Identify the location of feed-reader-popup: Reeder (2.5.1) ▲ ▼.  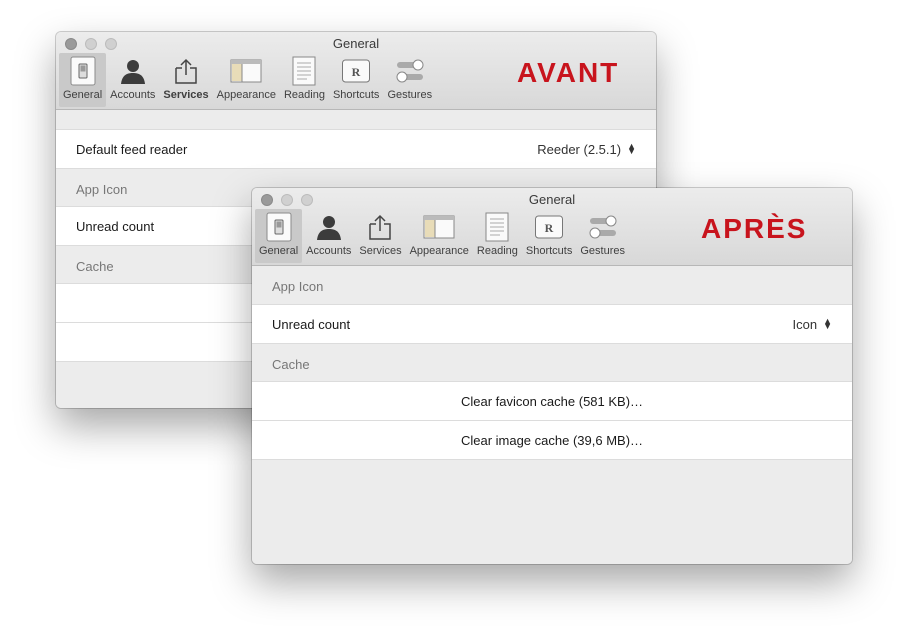
(586, 149).